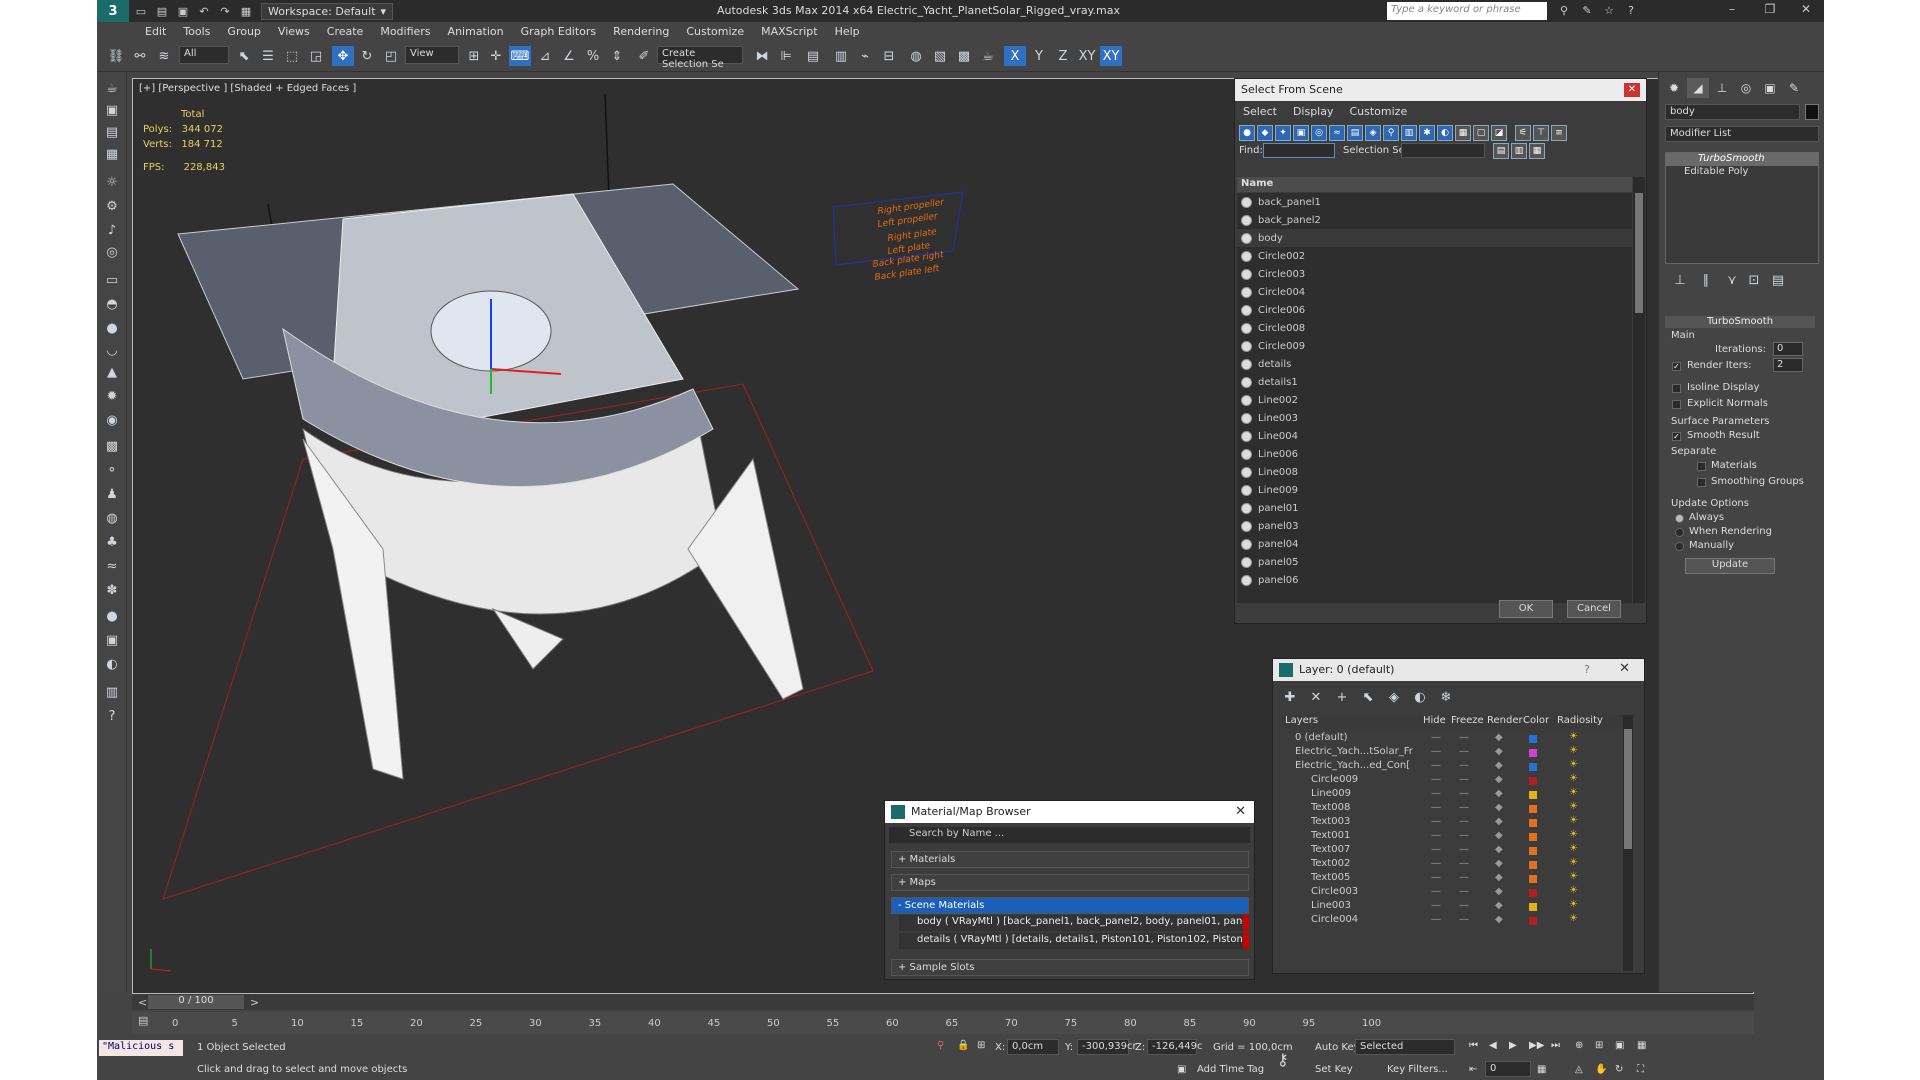 This screenshot has width=1920, height=1080. Describe the element at coordinates (1564, 10) in the screenshot. I see `binoculars-icon: ⚲` at that location.